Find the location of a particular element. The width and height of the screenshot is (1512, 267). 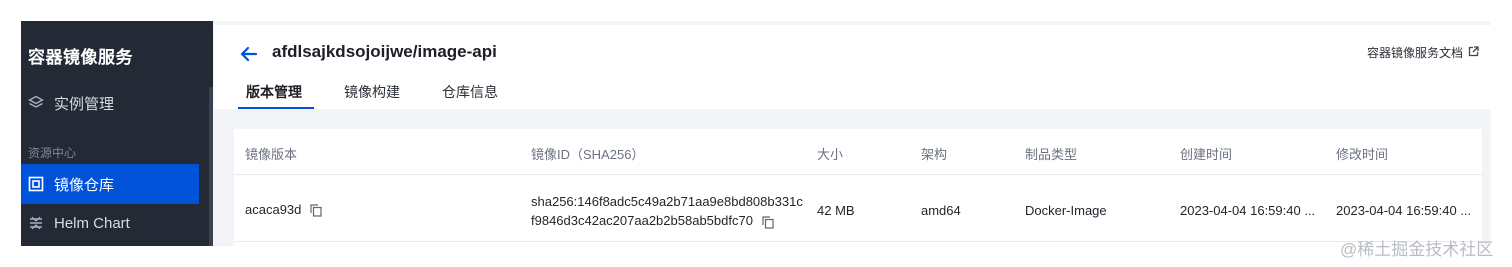

image-id-line: sha256:146f8adc5c49a2b71aa9e8bd808b331c is located at coordinates (667, 201).